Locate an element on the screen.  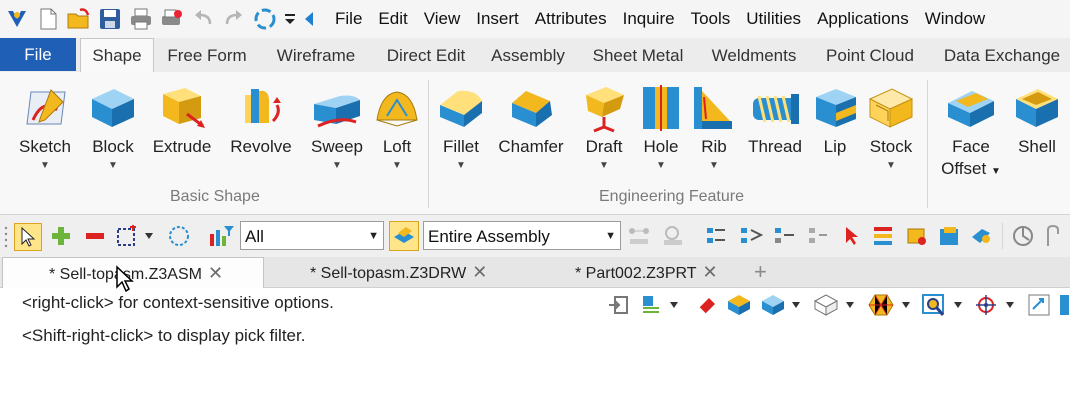
print-preview-icon is located at coordinates (172, 19).